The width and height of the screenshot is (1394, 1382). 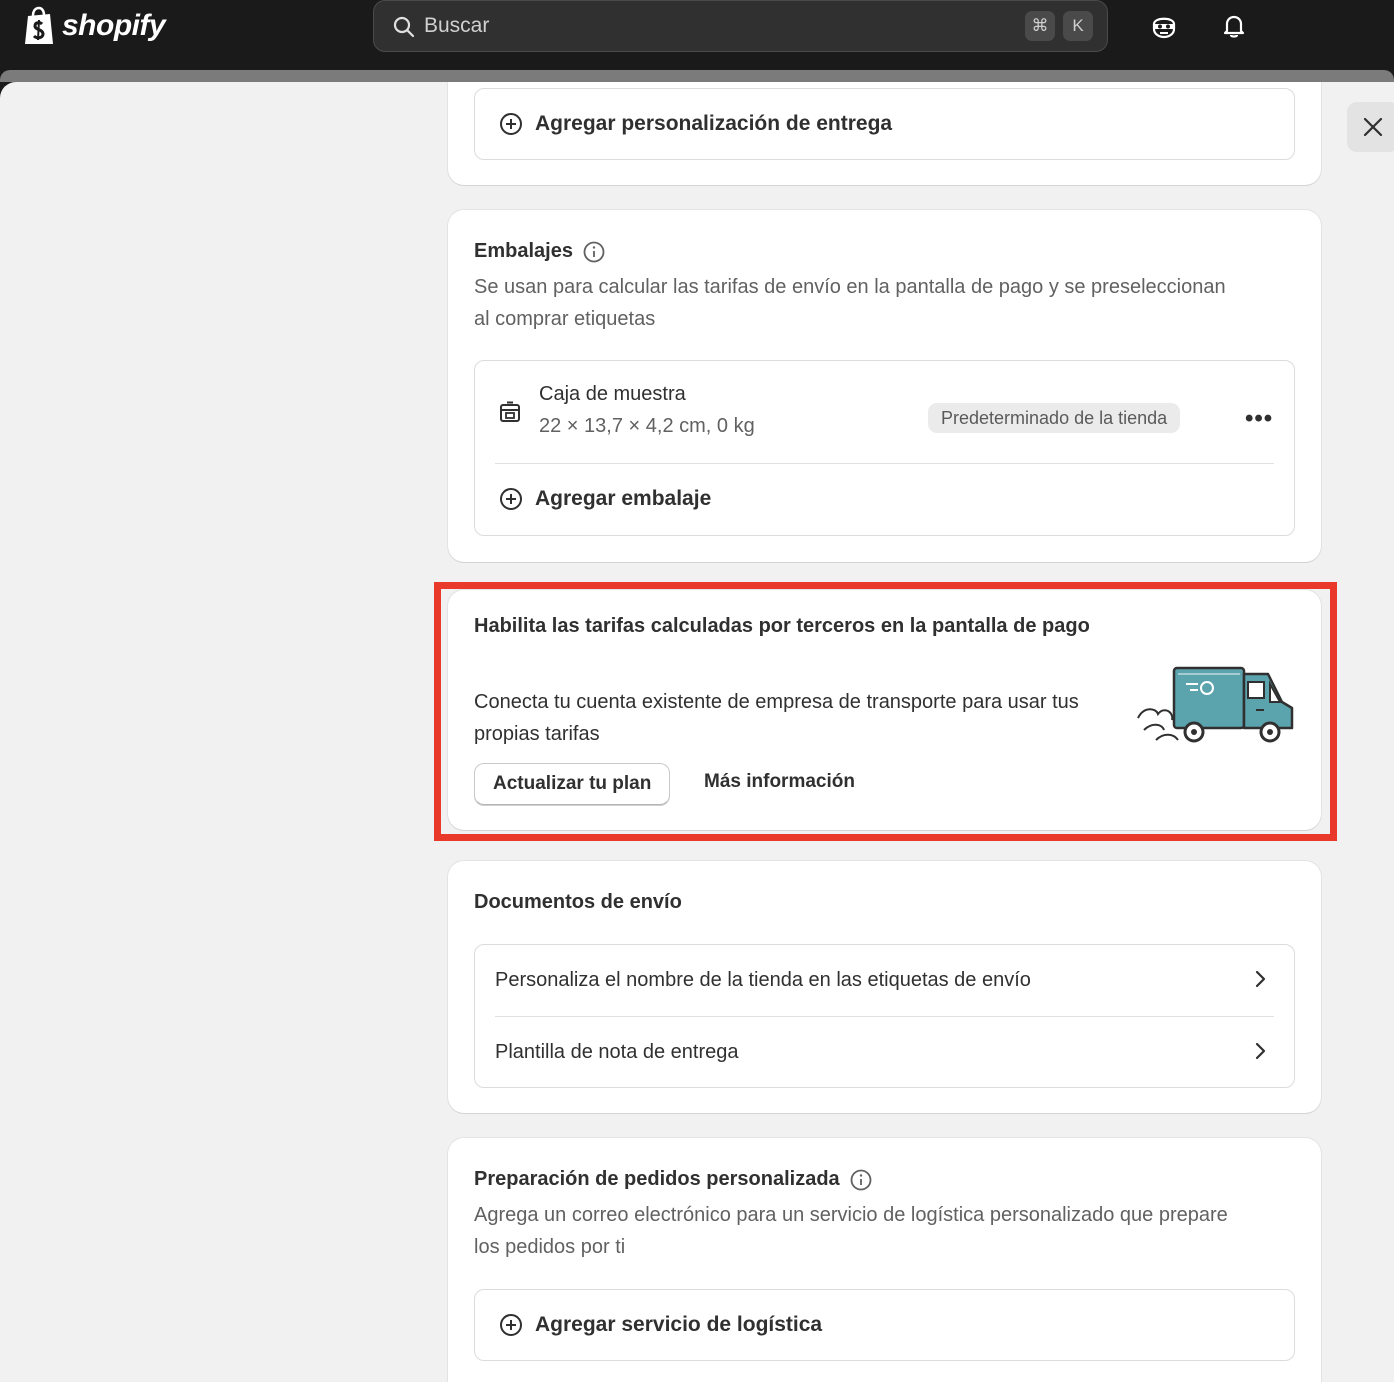 I want to click on bell-icon, so click(x=1234, y=26).